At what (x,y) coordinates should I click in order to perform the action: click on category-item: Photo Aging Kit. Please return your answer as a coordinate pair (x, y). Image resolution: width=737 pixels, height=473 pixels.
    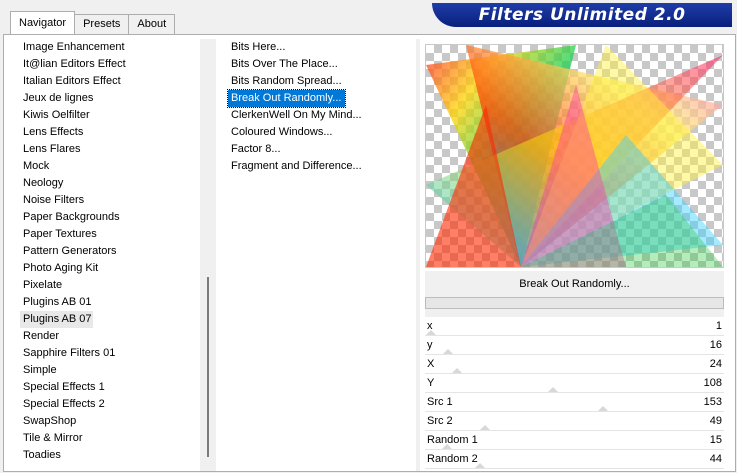
    Looking at the image, I should click on (110, 268).